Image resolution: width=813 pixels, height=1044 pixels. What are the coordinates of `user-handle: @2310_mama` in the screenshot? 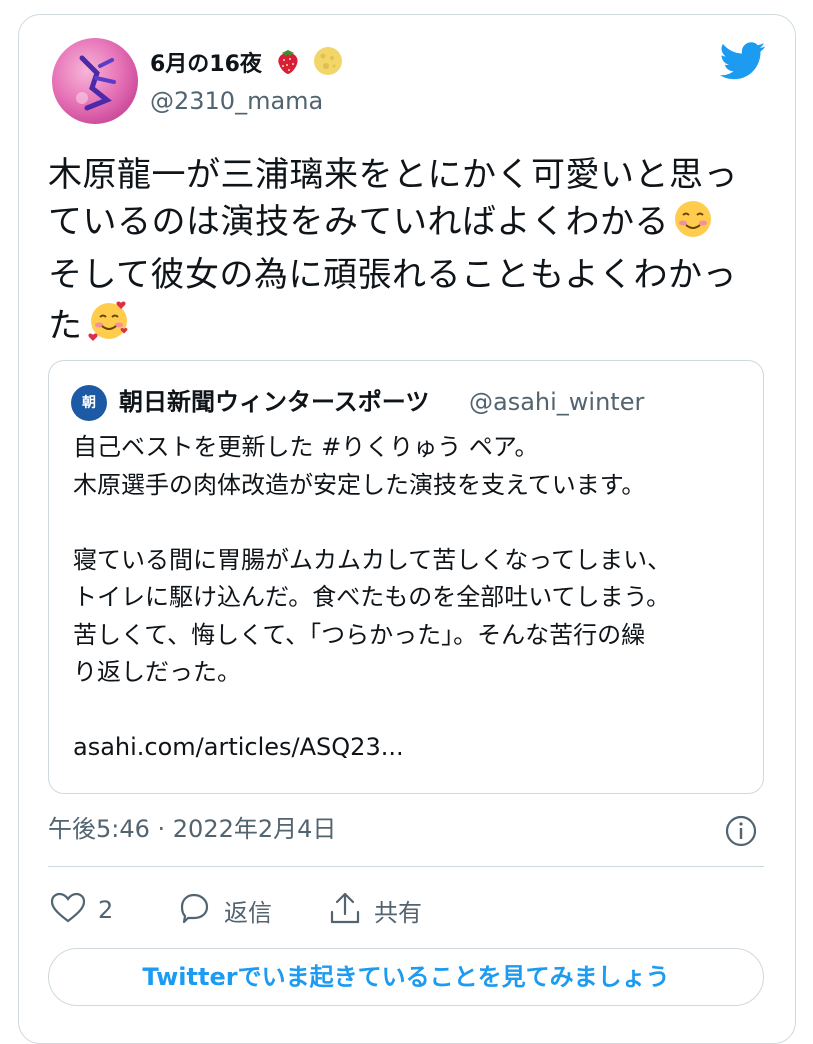 It's located at (236, 101).